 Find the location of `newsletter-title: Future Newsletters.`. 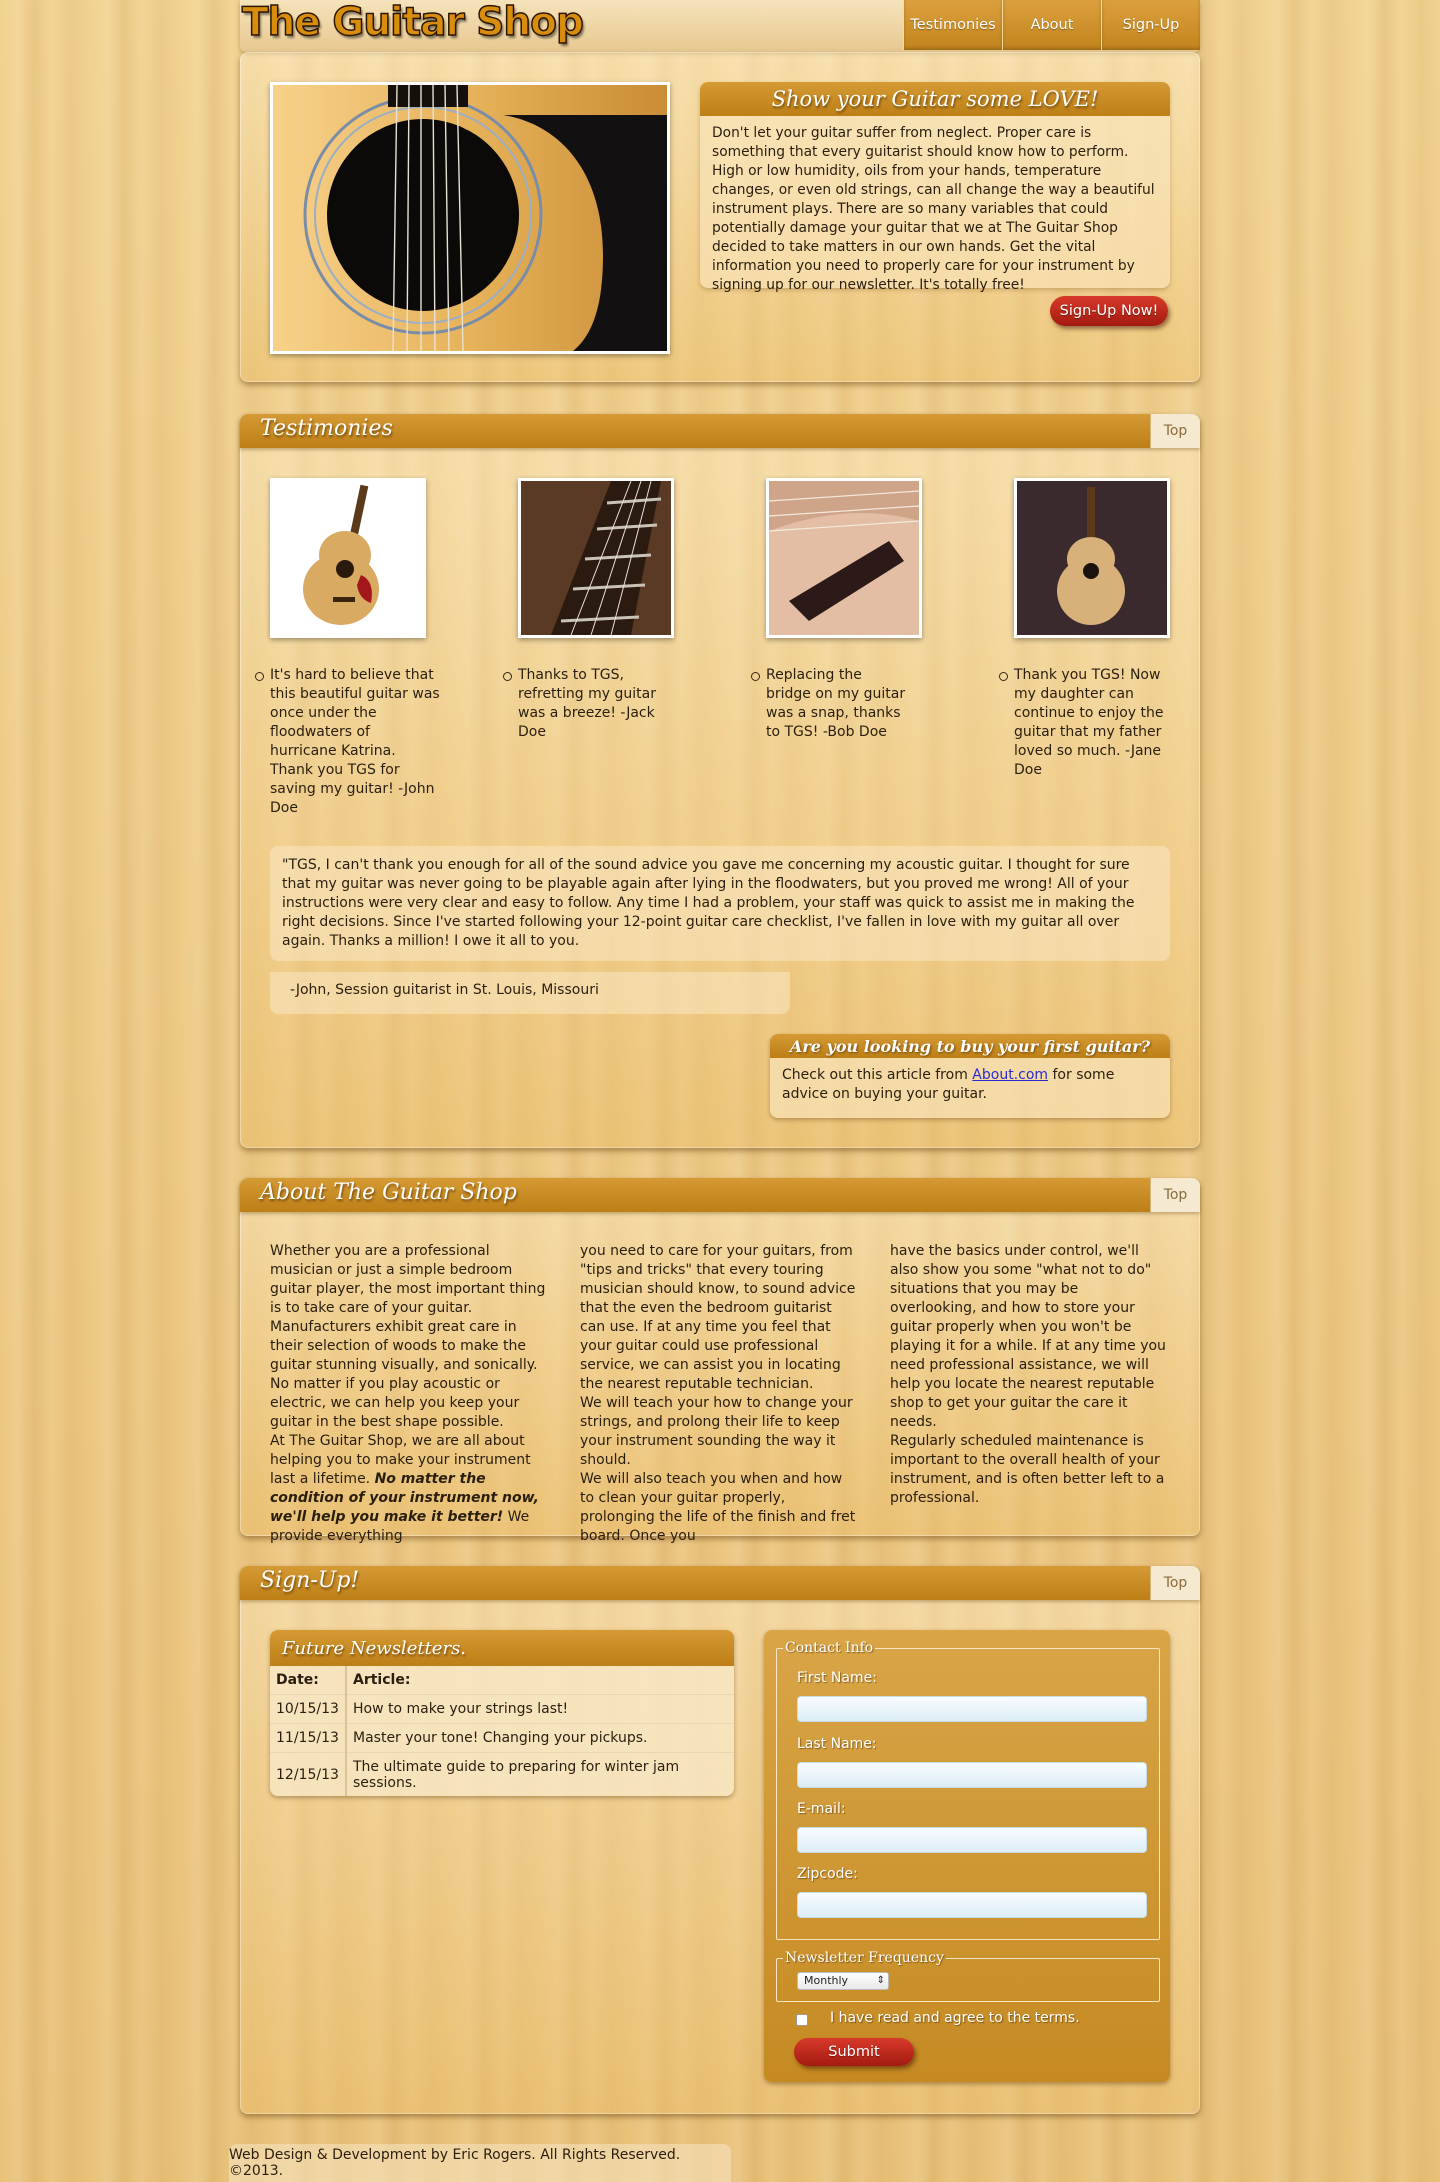

newsletter-title: Future Newsletters. is located at coordinates (502, 1648).